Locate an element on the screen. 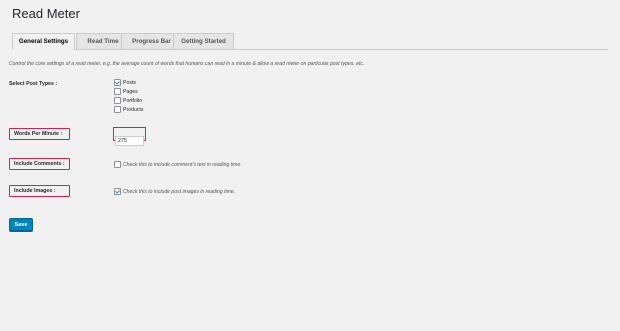 The width and height of the screenshot is (620, 331). words-per-minute-highlight is located at coordinates (129, 136).